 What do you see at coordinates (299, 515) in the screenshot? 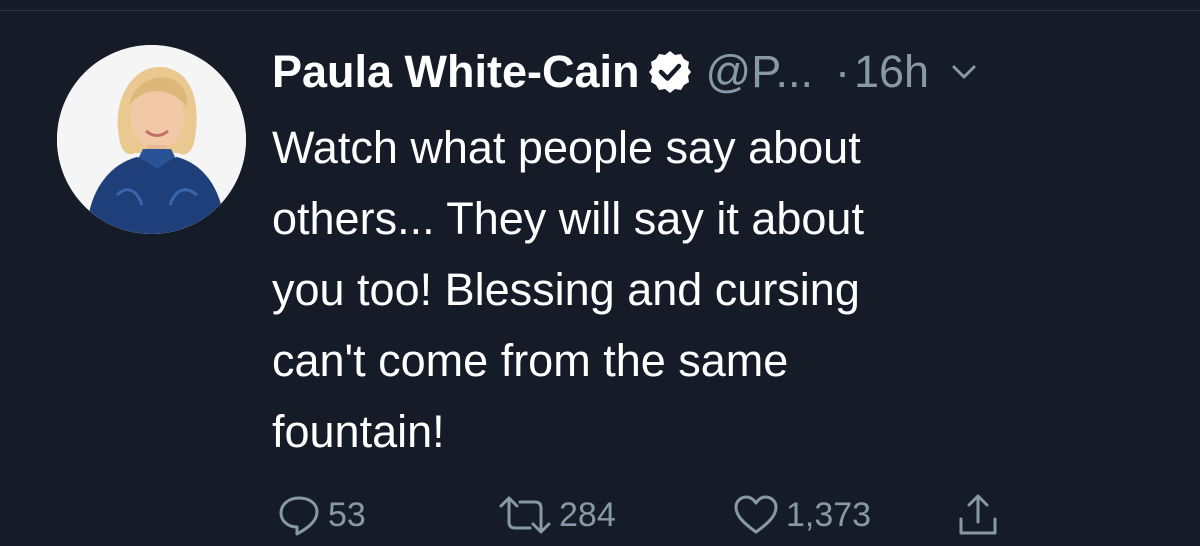
I see `speech-bubble-icon` at bounding box center [299, 515].